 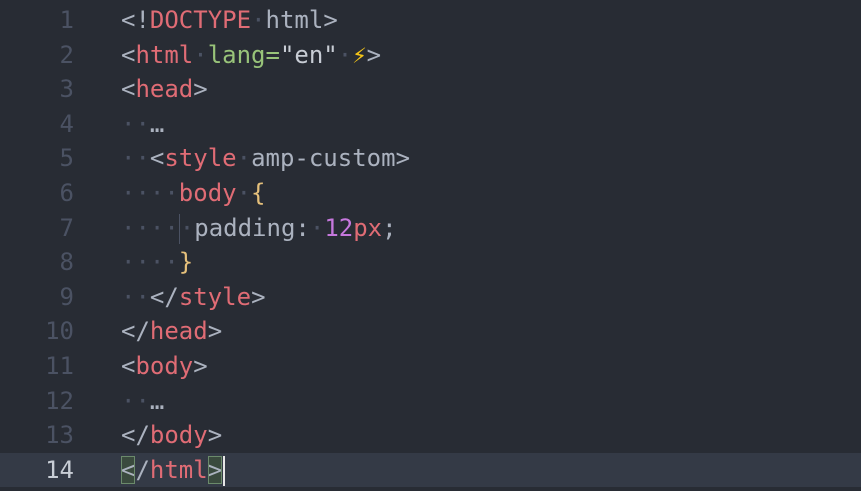 What do you see at coordinates (59, 400) in the screenshot?
I see `line-number: 12` at bounding box center [59, 400].